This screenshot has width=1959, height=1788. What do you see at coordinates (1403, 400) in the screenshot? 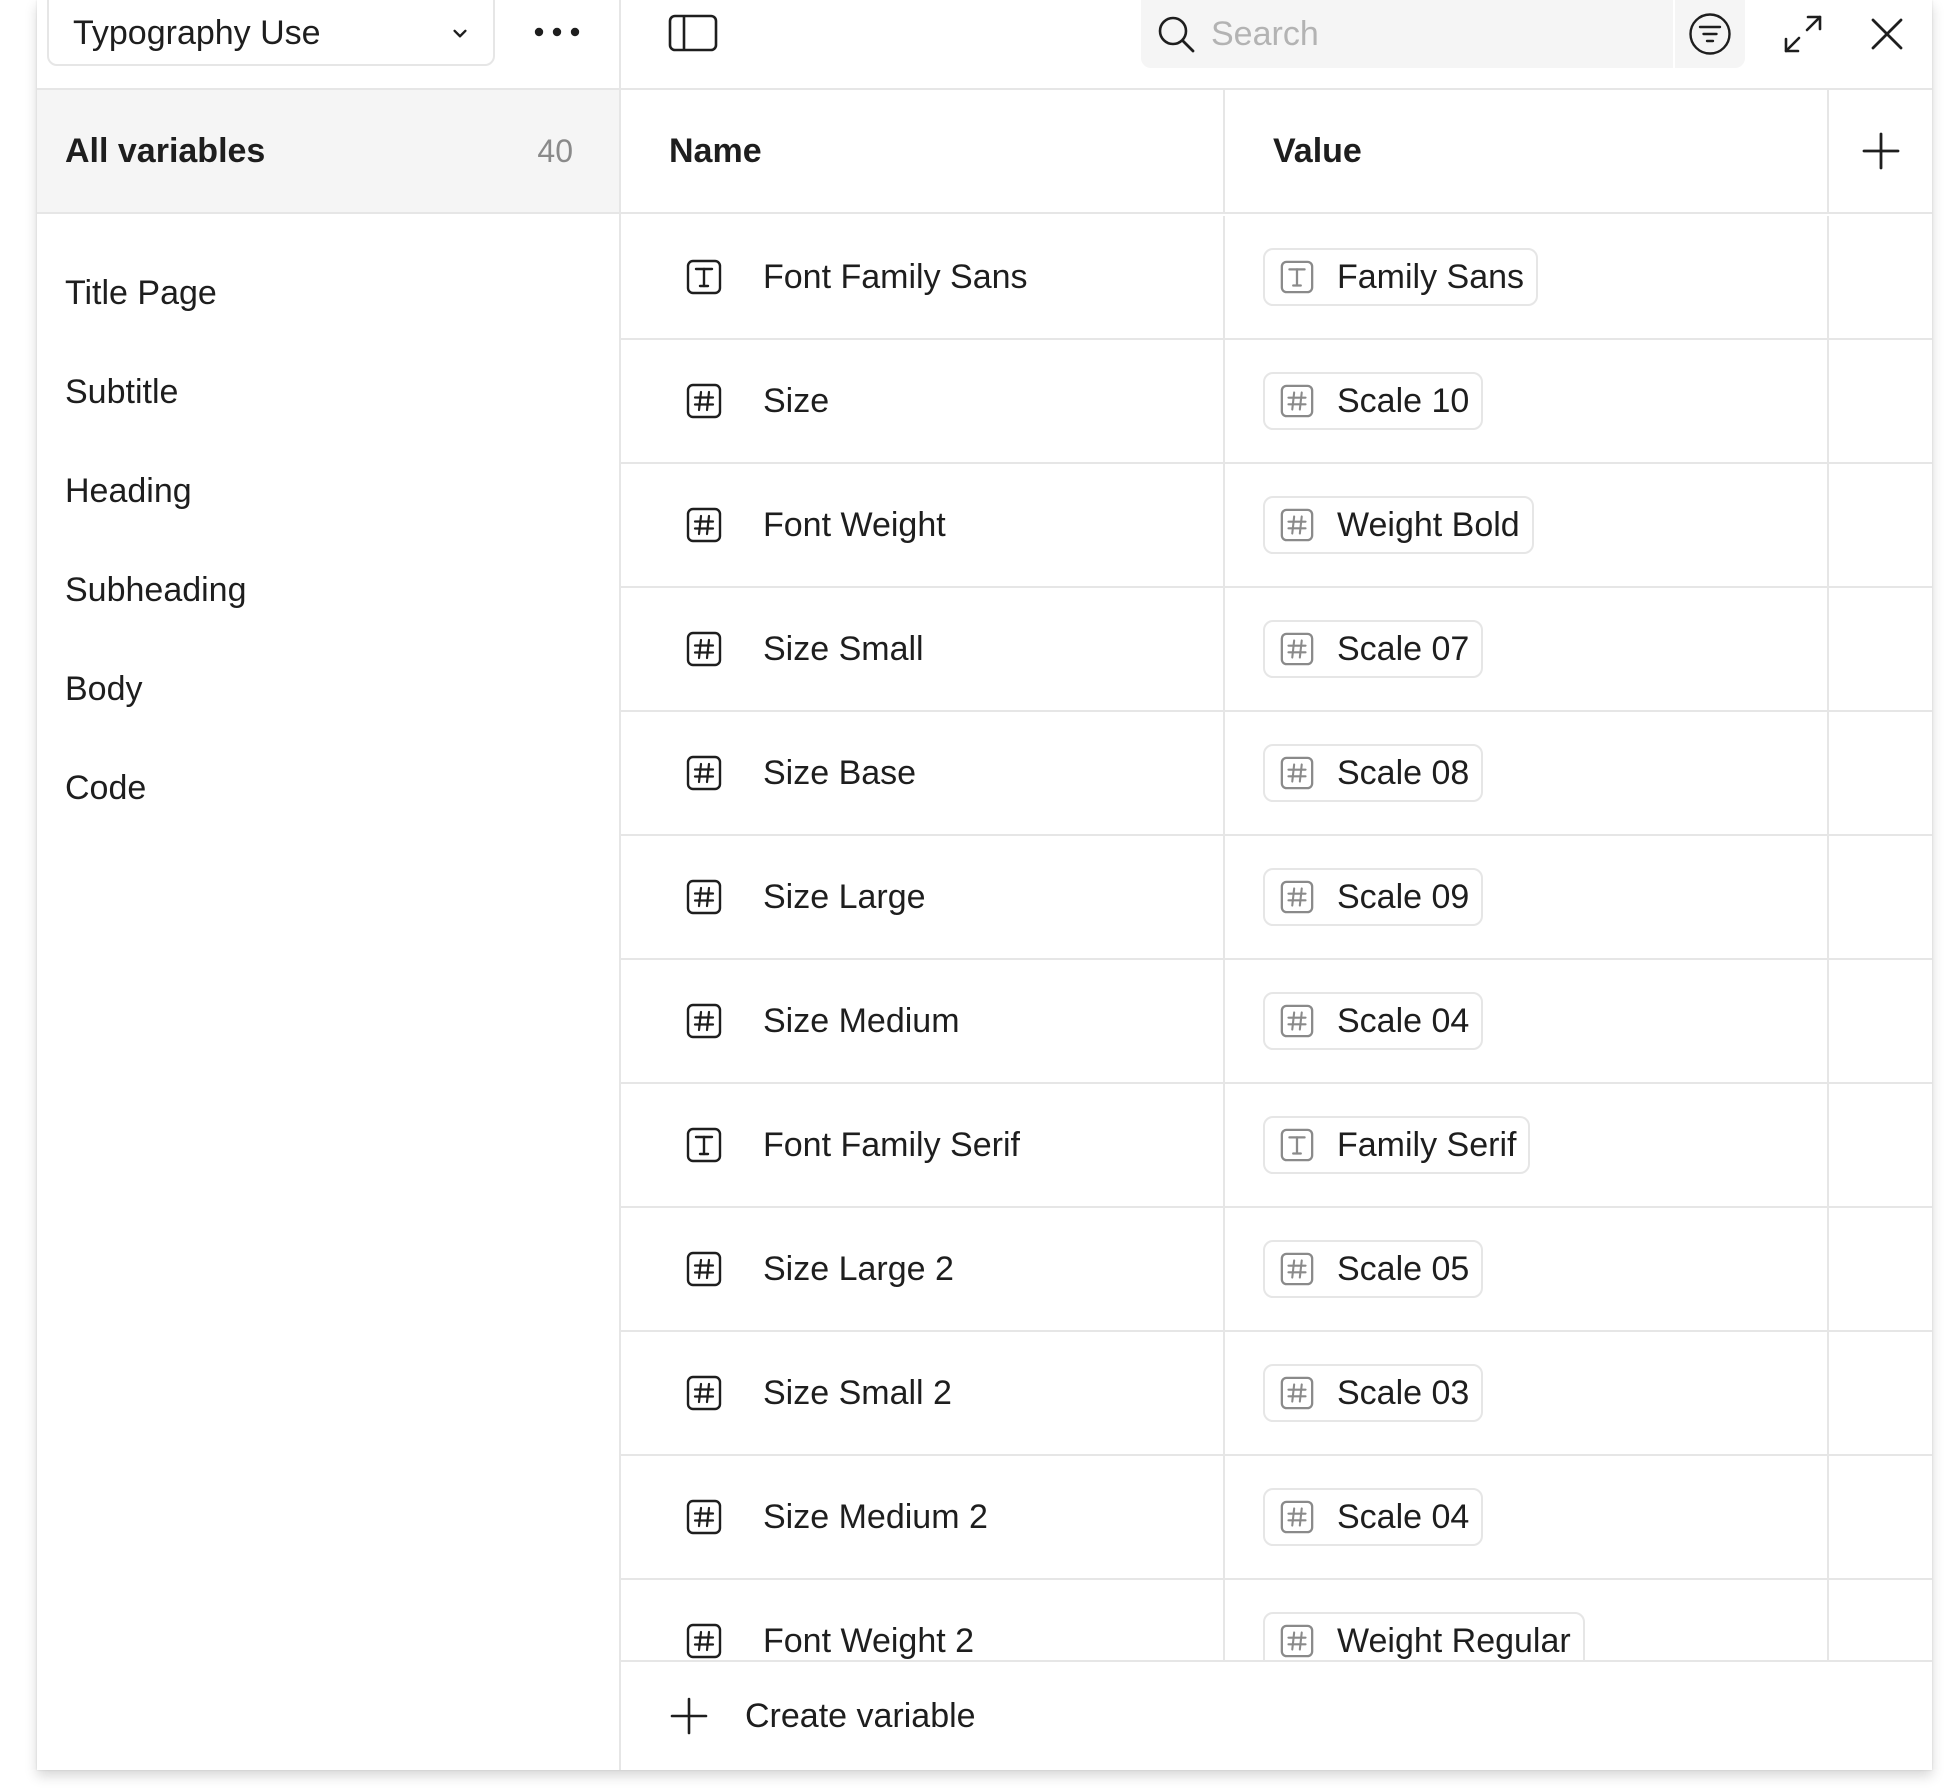
I see `variable-value: Scale 10` at bounding box center [1403, 400].